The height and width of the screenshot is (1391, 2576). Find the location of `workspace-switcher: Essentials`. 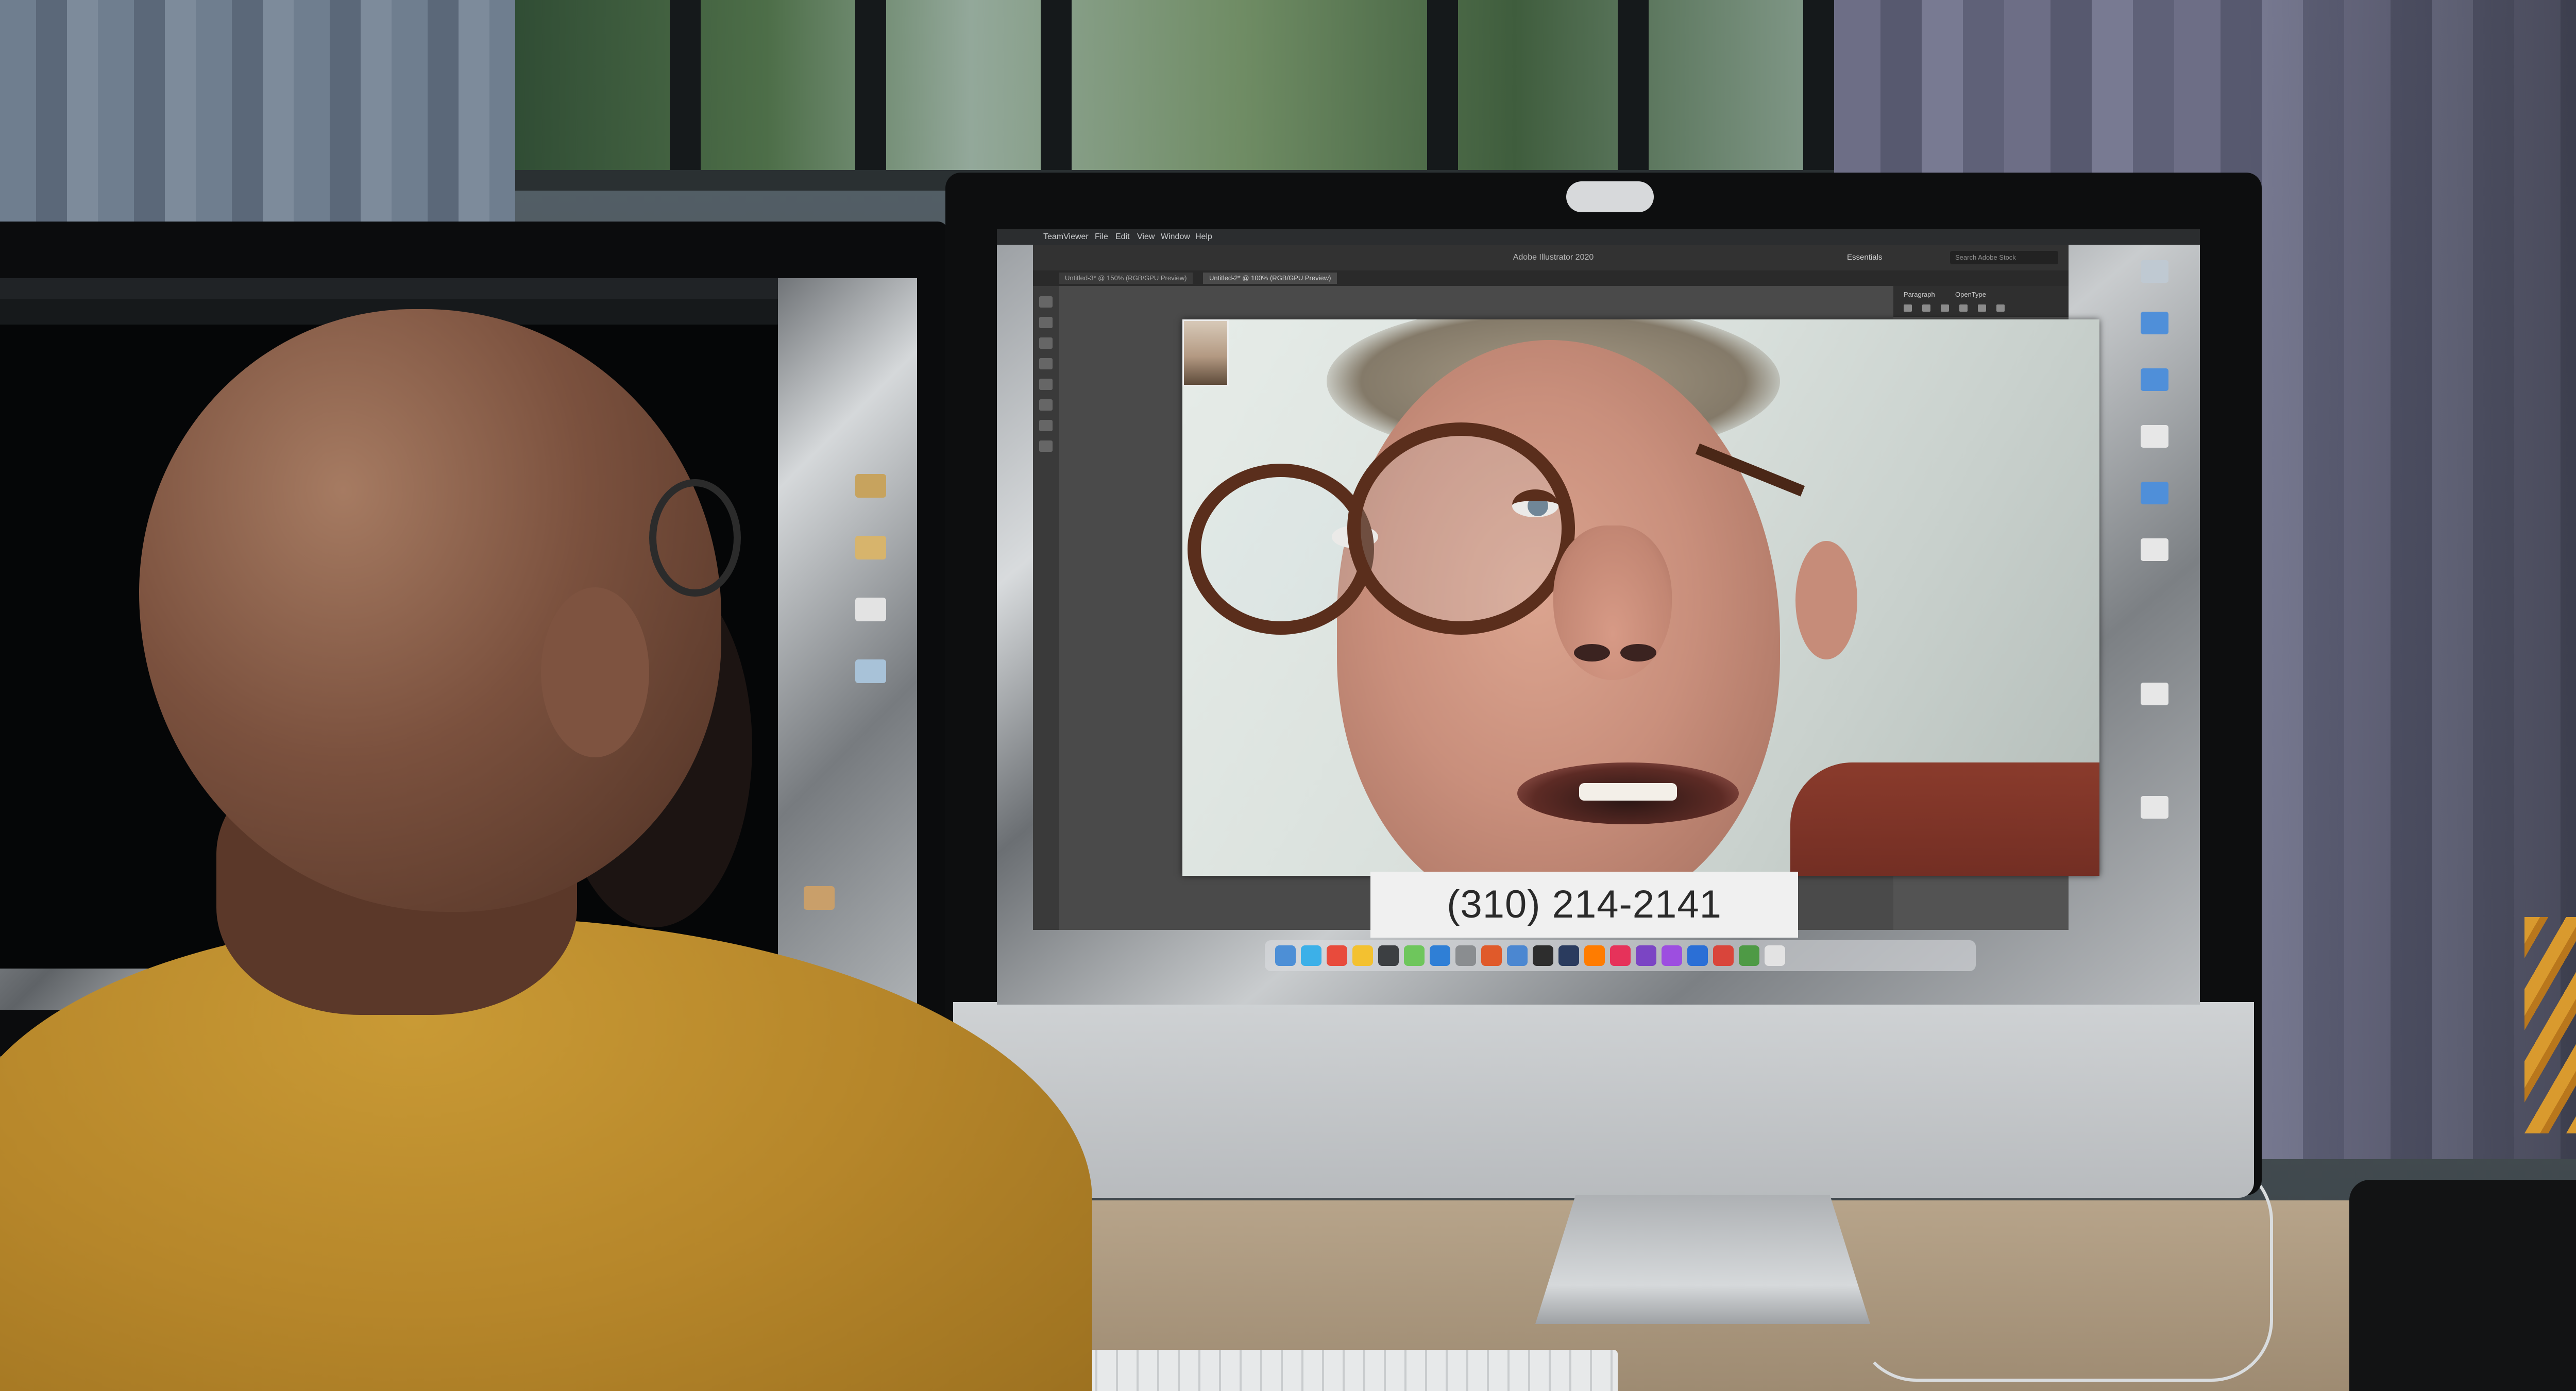

workspace-switcher: Essentials is located at coordinates (1878, 257).